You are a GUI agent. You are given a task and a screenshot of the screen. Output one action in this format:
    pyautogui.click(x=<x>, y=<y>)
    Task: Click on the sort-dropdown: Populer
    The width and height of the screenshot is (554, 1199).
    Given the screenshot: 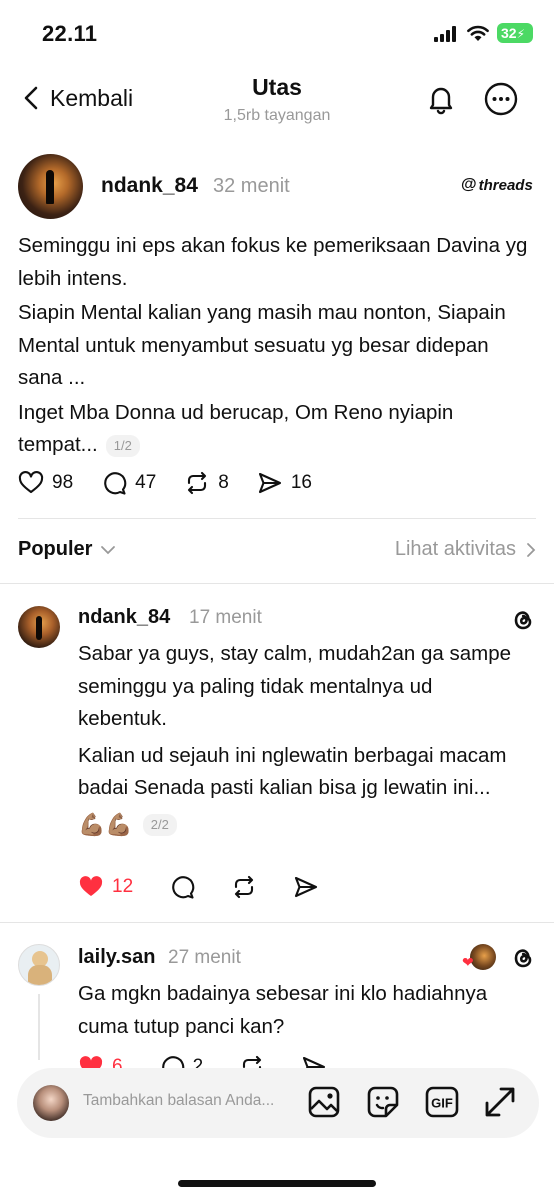 What is the action you would take?
    pyautogui.click(x=67, y=549)
    